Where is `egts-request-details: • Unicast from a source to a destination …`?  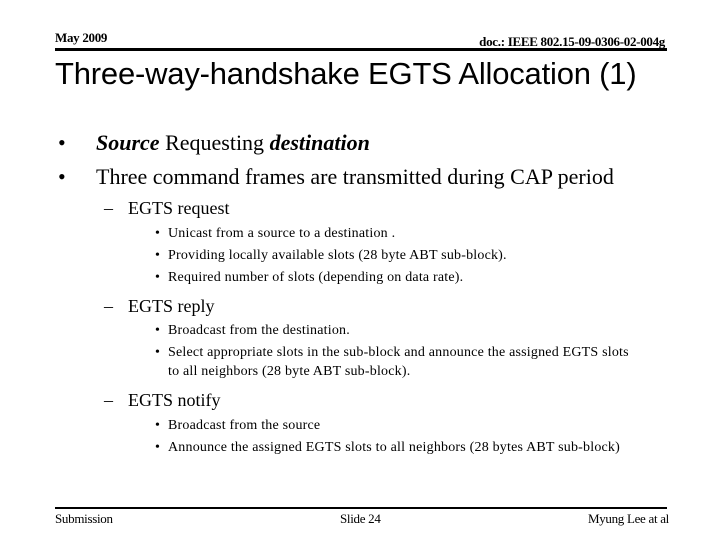
egts-request-details: • Unicast from a source to a destination … is located at coordinates (331, 256).